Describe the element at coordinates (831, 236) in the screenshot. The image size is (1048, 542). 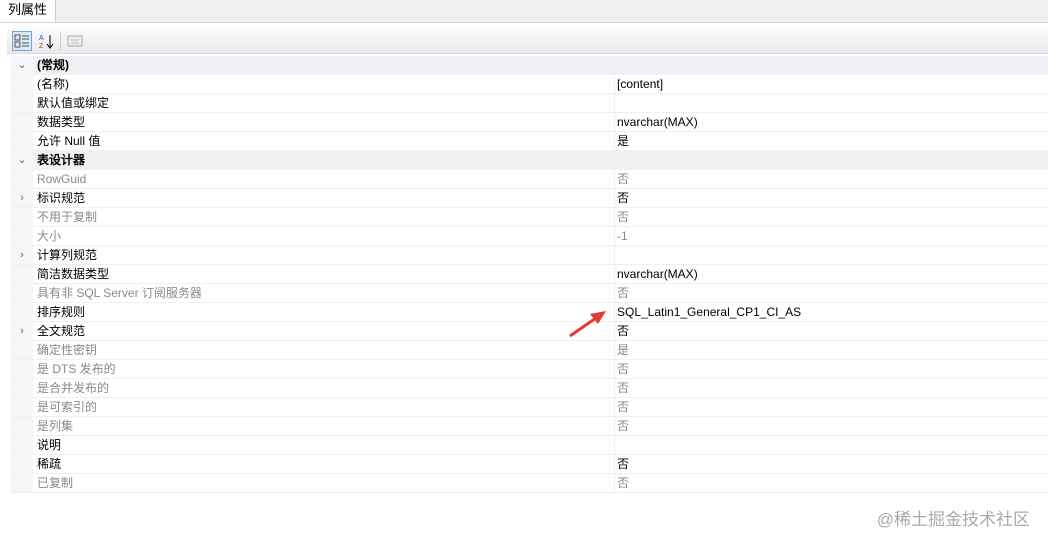
I see `property-value: -1` at that location.